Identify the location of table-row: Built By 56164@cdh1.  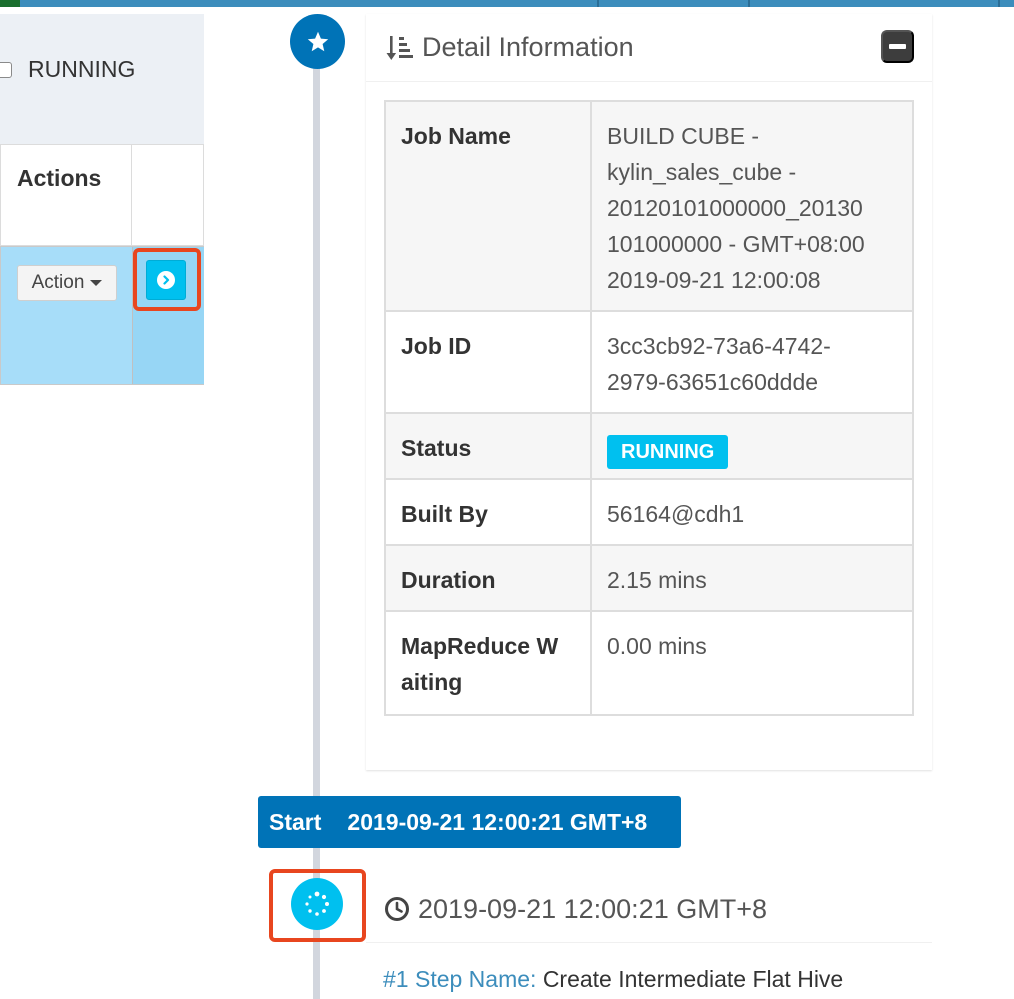
(649, 512).